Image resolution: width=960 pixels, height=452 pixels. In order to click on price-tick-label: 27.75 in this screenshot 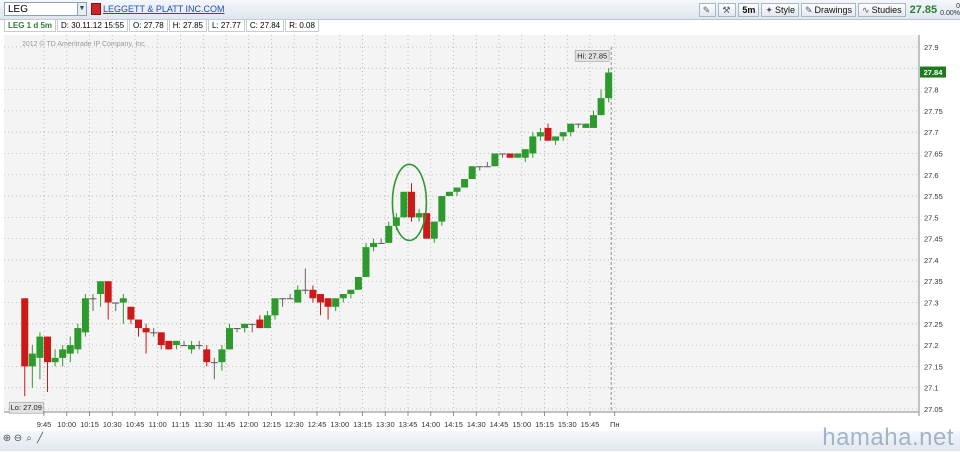, I will do `click(933, 111)`.